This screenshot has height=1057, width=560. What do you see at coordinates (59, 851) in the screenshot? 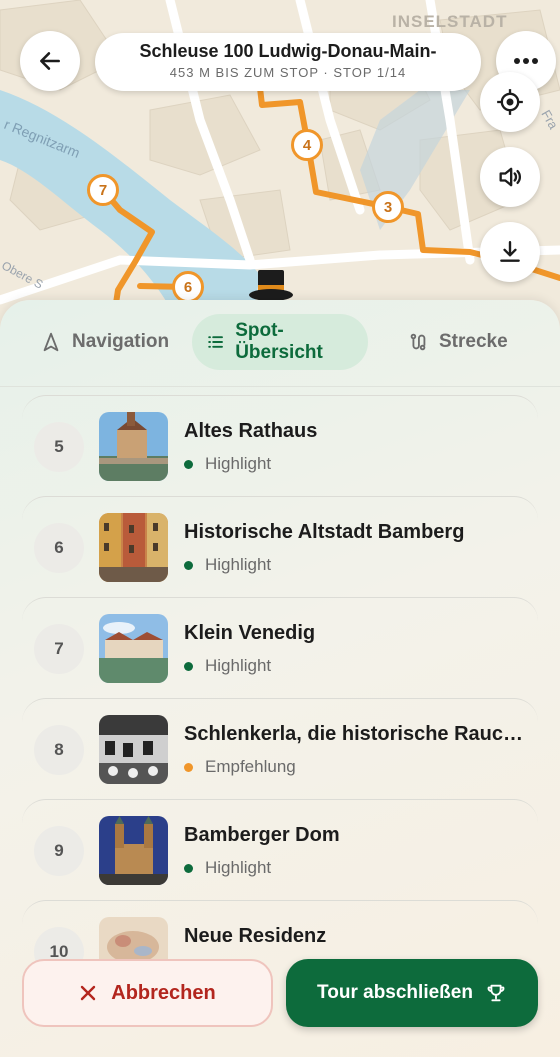
I see `spot-number: 9` at bounding box center [59, 851].